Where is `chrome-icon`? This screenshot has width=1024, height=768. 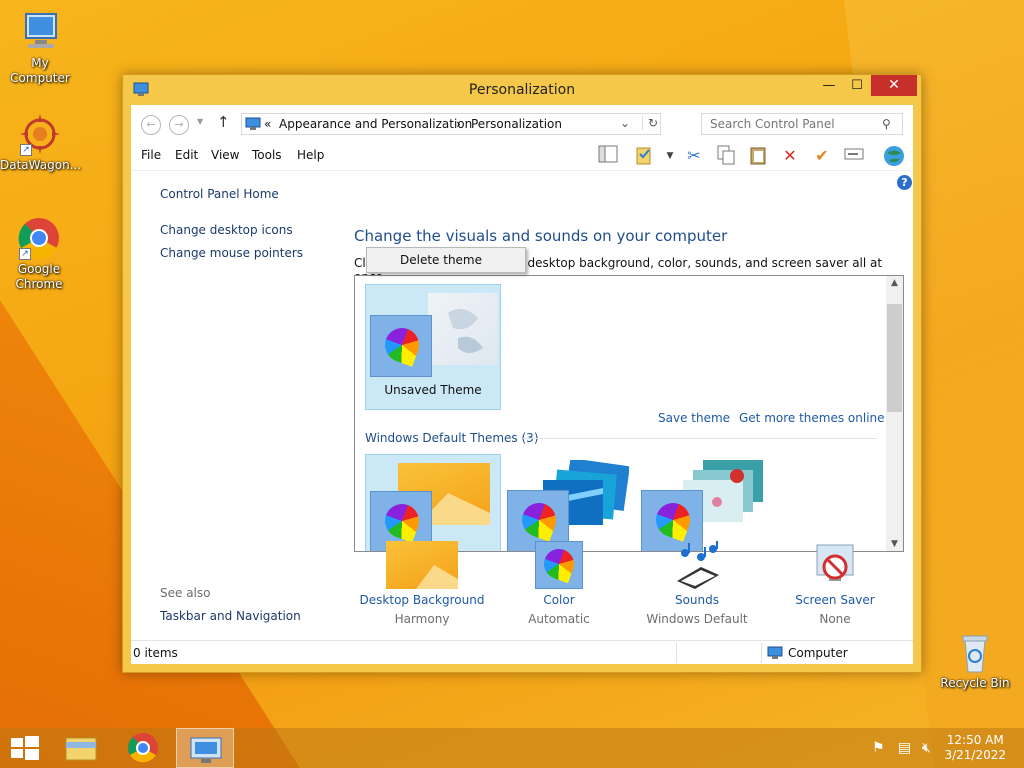
chrome-icon is located at coordinates (143, 748).